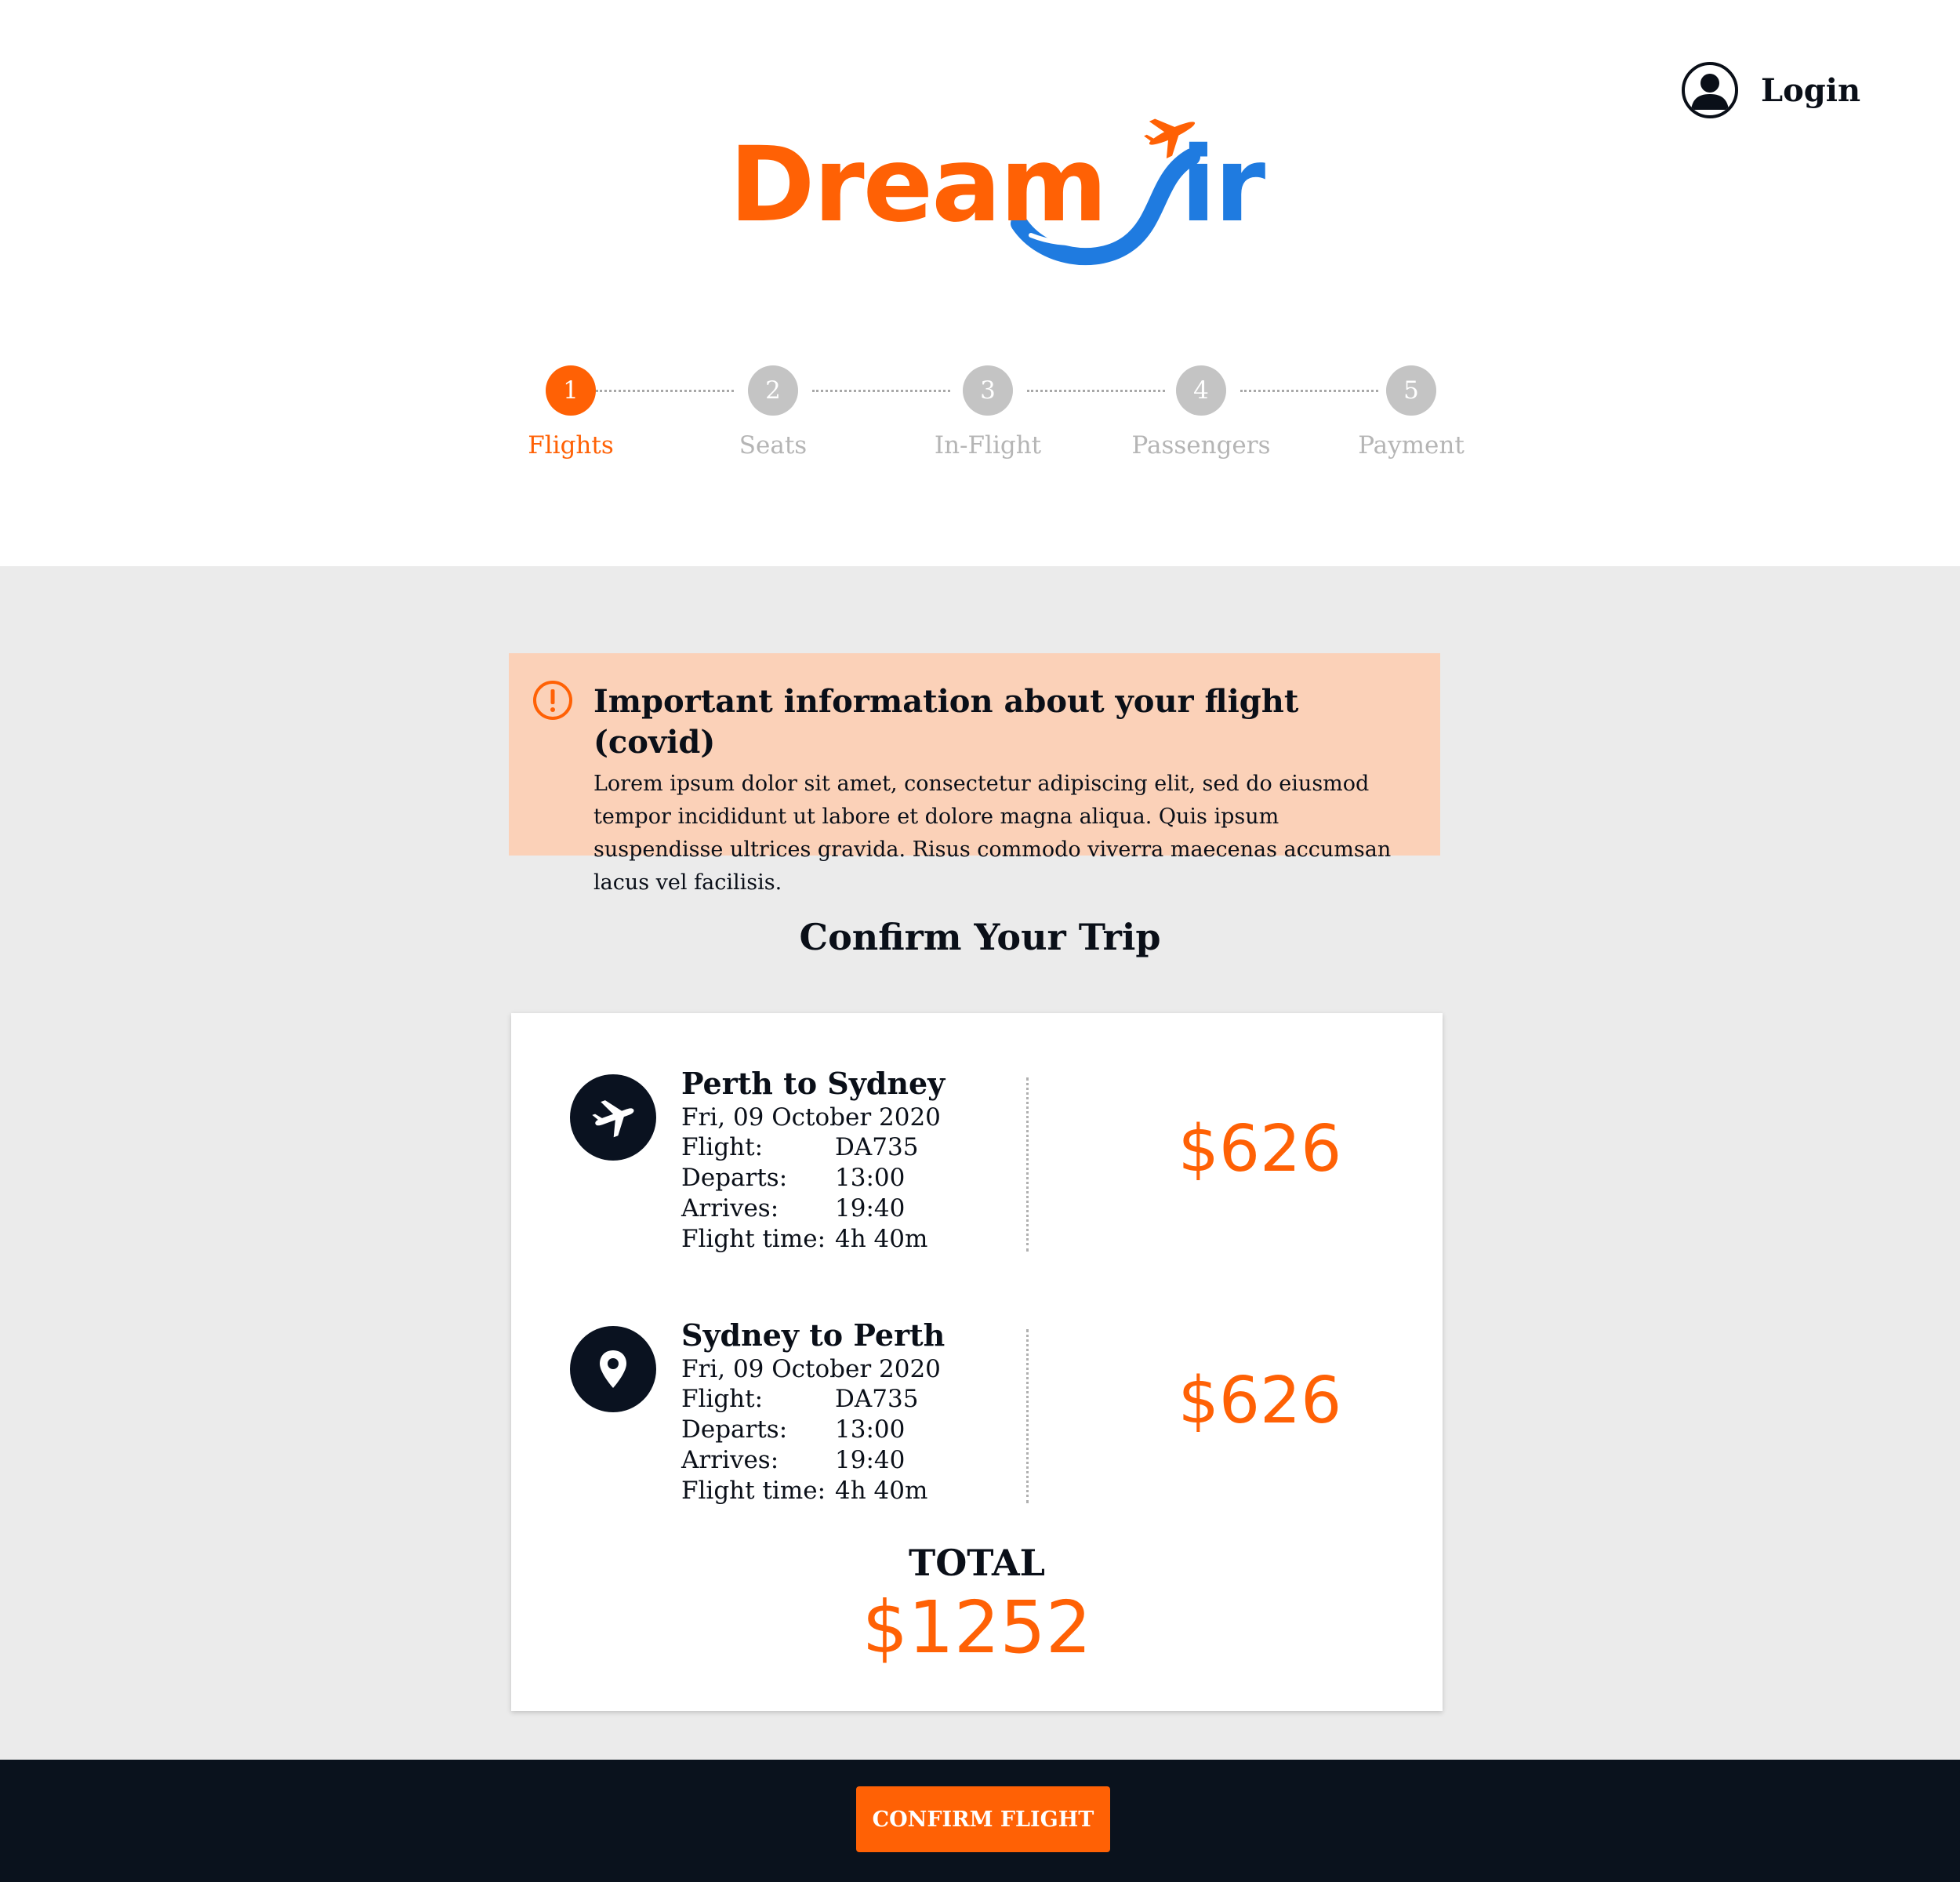  Describe the element at coordinates (977, 1627) in the screenshot. I see `total-value: $1252` at that location.